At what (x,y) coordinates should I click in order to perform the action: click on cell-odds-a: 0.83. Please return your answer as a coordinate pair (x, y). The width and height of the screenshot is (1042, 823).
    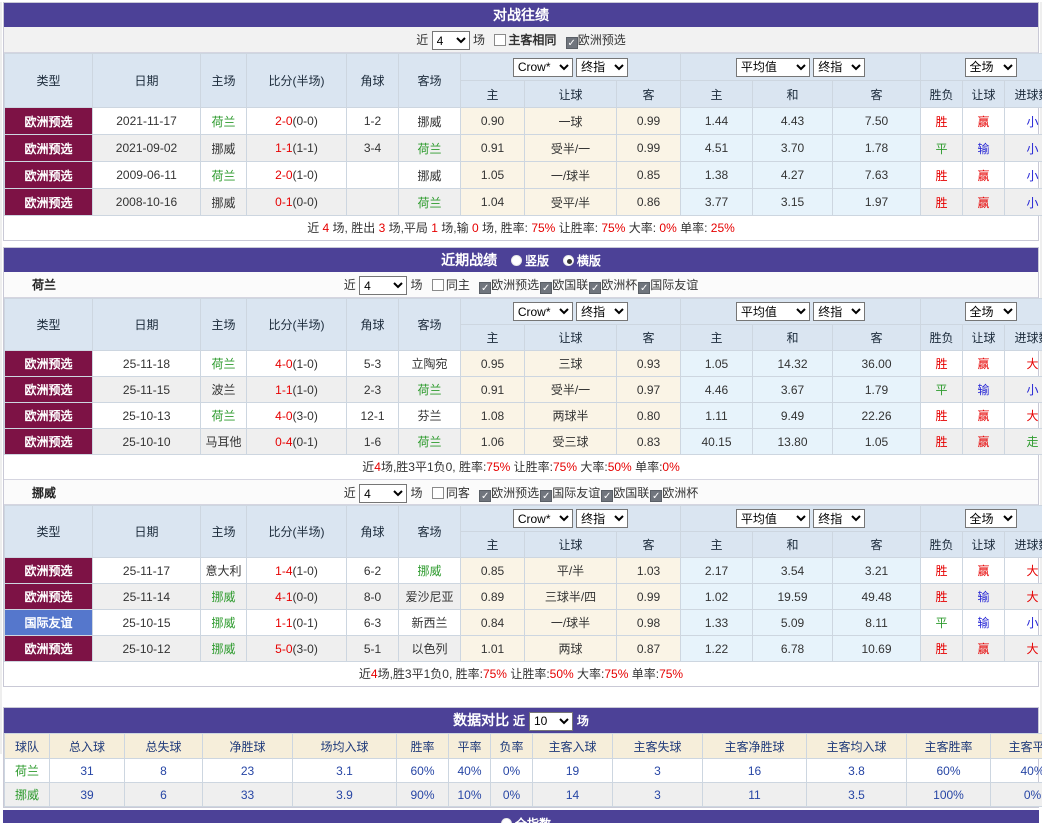
    Looking at the image, I should click on (649, 442).